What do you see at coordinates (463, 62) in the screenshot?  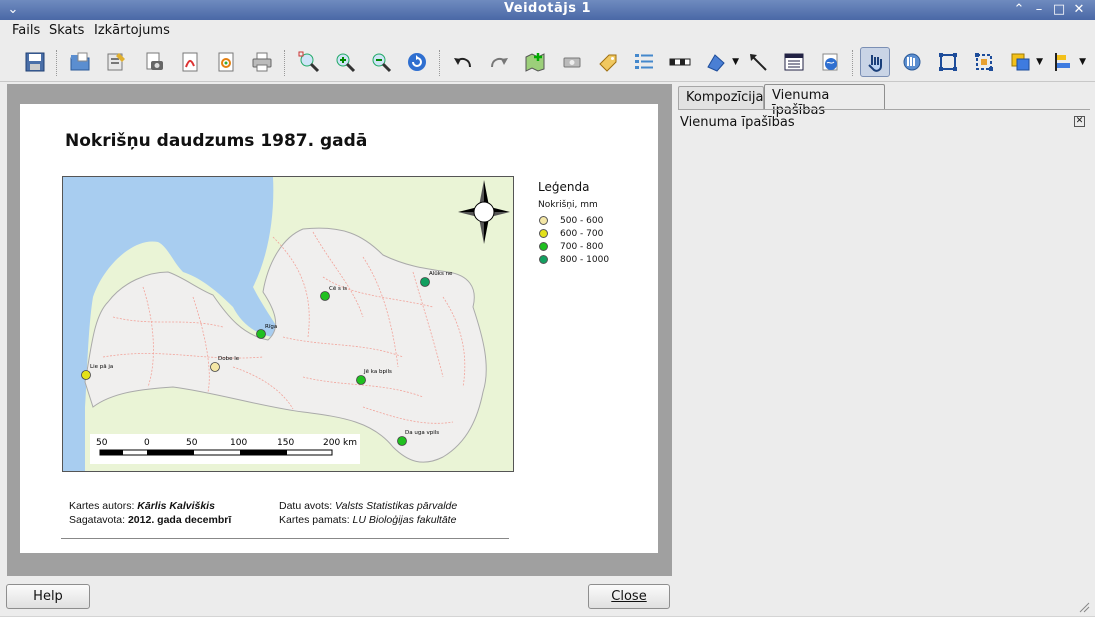 I see `undo-icon` at bounding box center [463, 62].